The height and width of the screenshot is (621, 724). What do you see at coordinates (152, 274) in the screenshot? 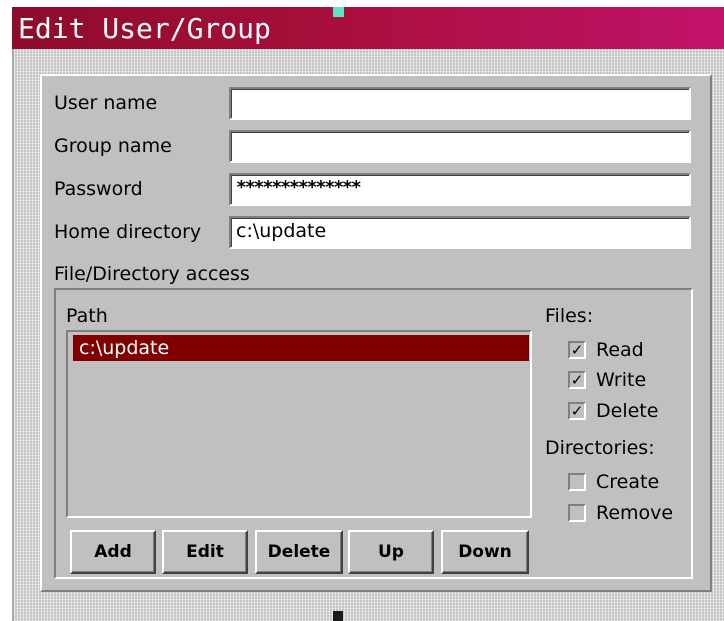
I see `file-directory-access-label: File/Directory access` at bounding box center [152, 274].